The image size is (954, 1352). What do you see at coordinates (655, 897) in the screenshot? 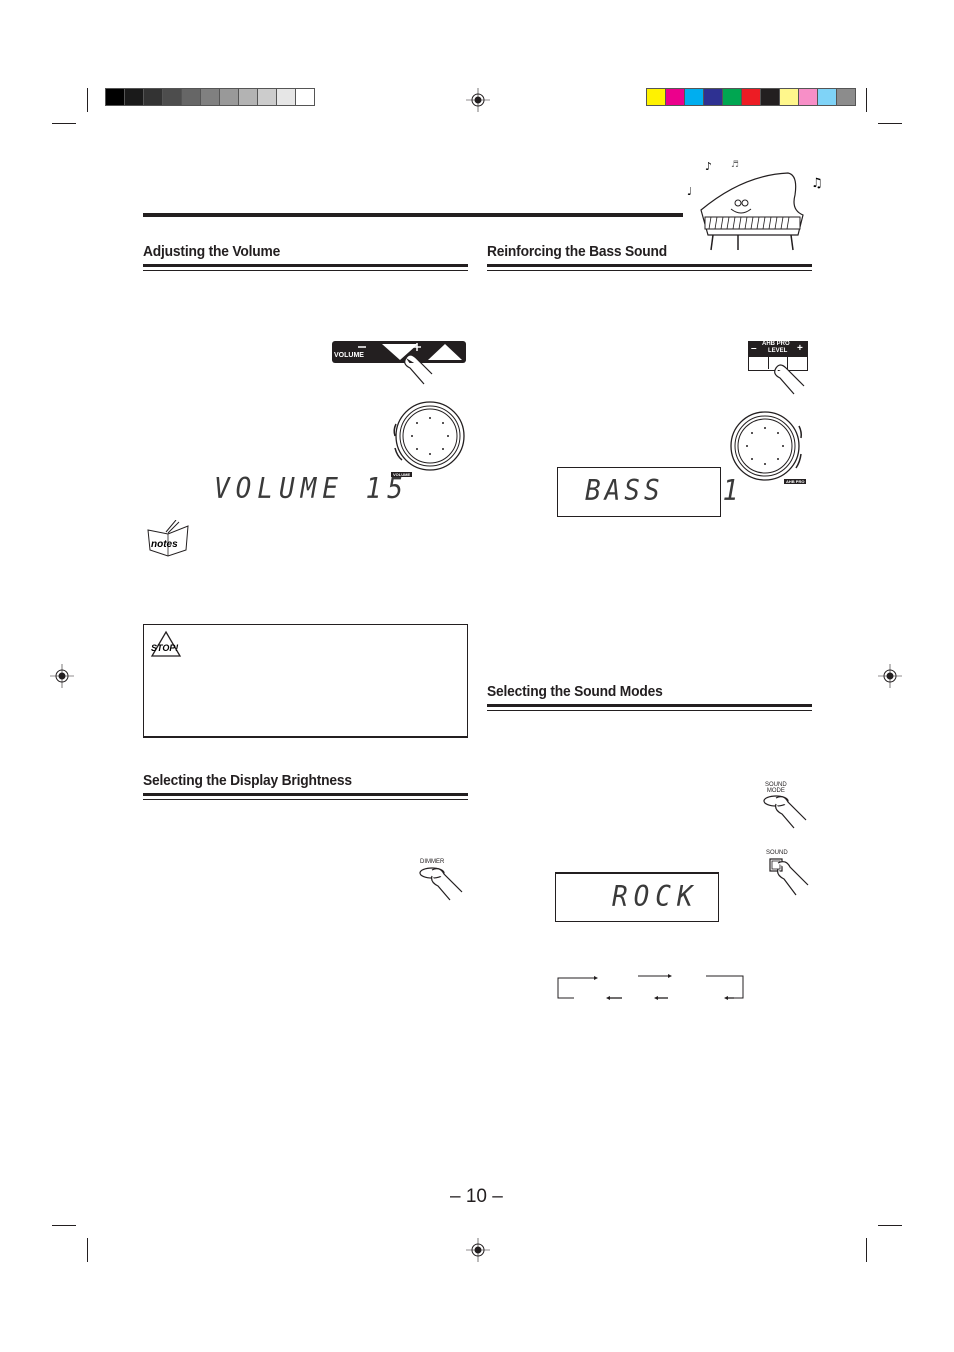
I see `sound-mode-display: ROCK` at bounding box center [655, 897].